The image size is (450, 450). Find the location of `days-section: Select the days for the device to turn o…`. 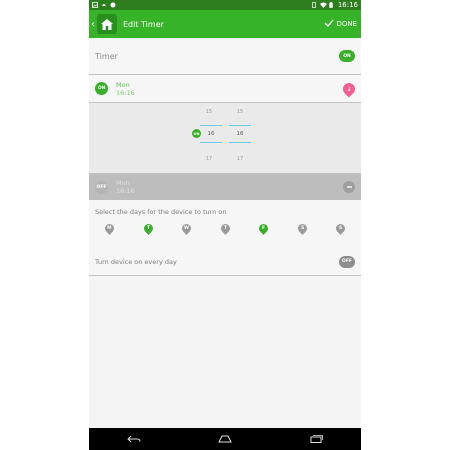

days-section: Select the days for the device to turn o… is located at coordinates (225, 224).